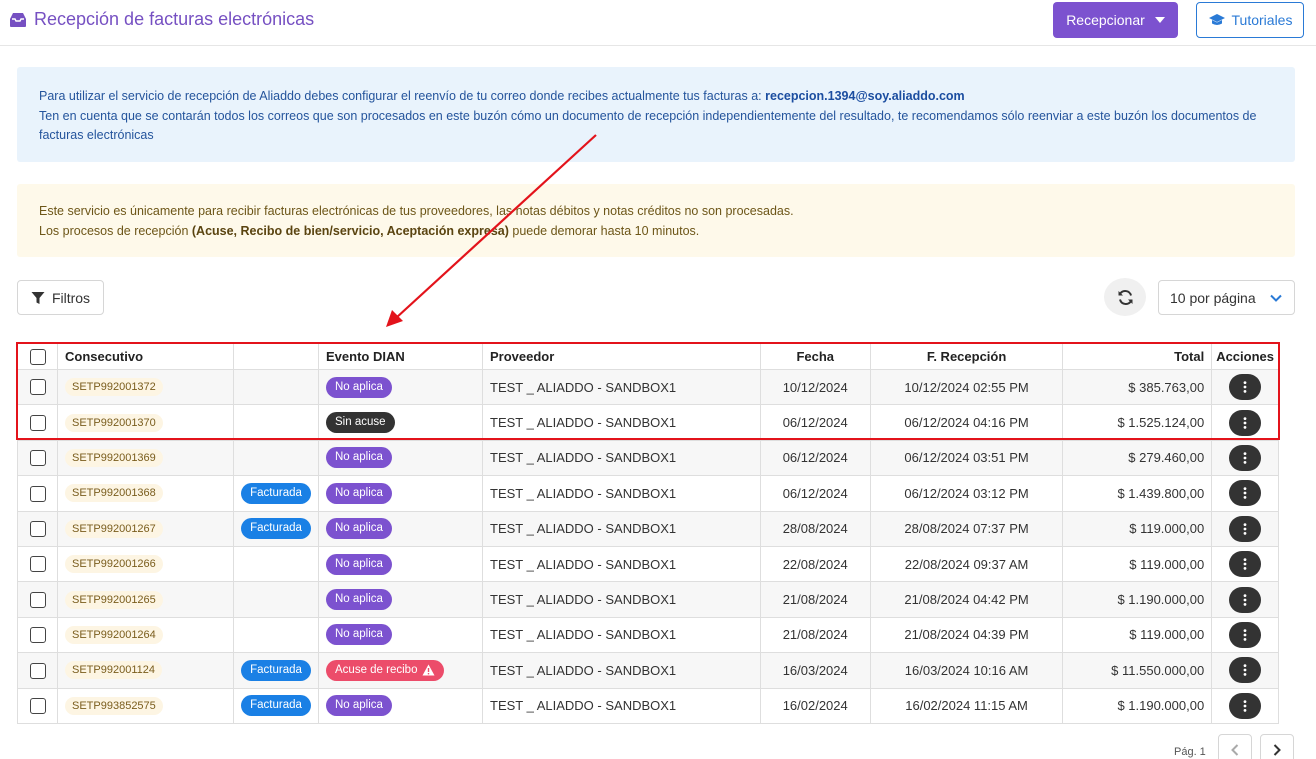 The width and height of the screenshot is (1316, 759). What do you see at coordinates (621, 356) in the screenshot?
I see `col-proveedor: Proveedor` at bounding box center [621, 356].